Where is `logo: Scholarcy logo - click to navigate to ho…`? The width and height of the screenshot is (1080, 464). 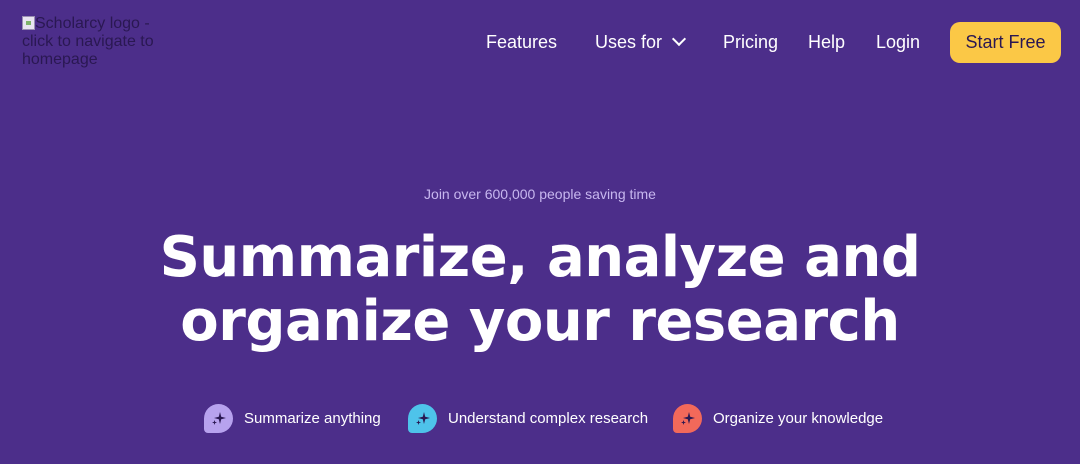
logo: Scholarcy logo - click to navigate to ho… is located at coordinates (102, 42).